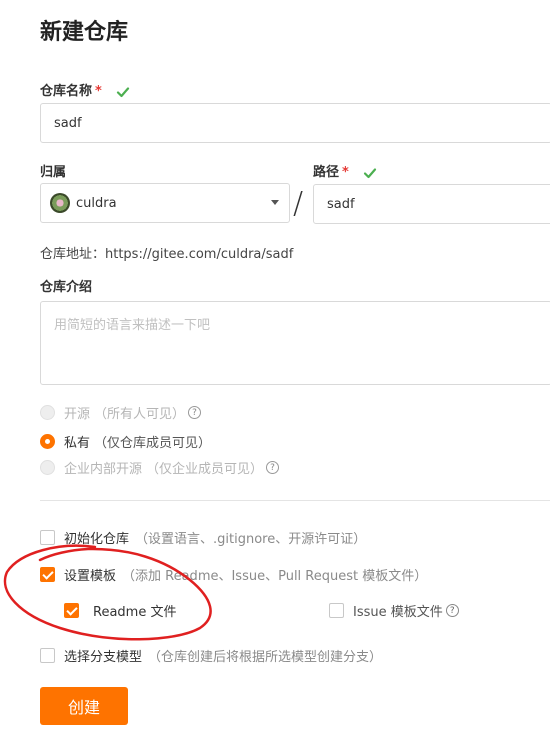  I want to click on path-label-text: 路径, so click(326, 172).